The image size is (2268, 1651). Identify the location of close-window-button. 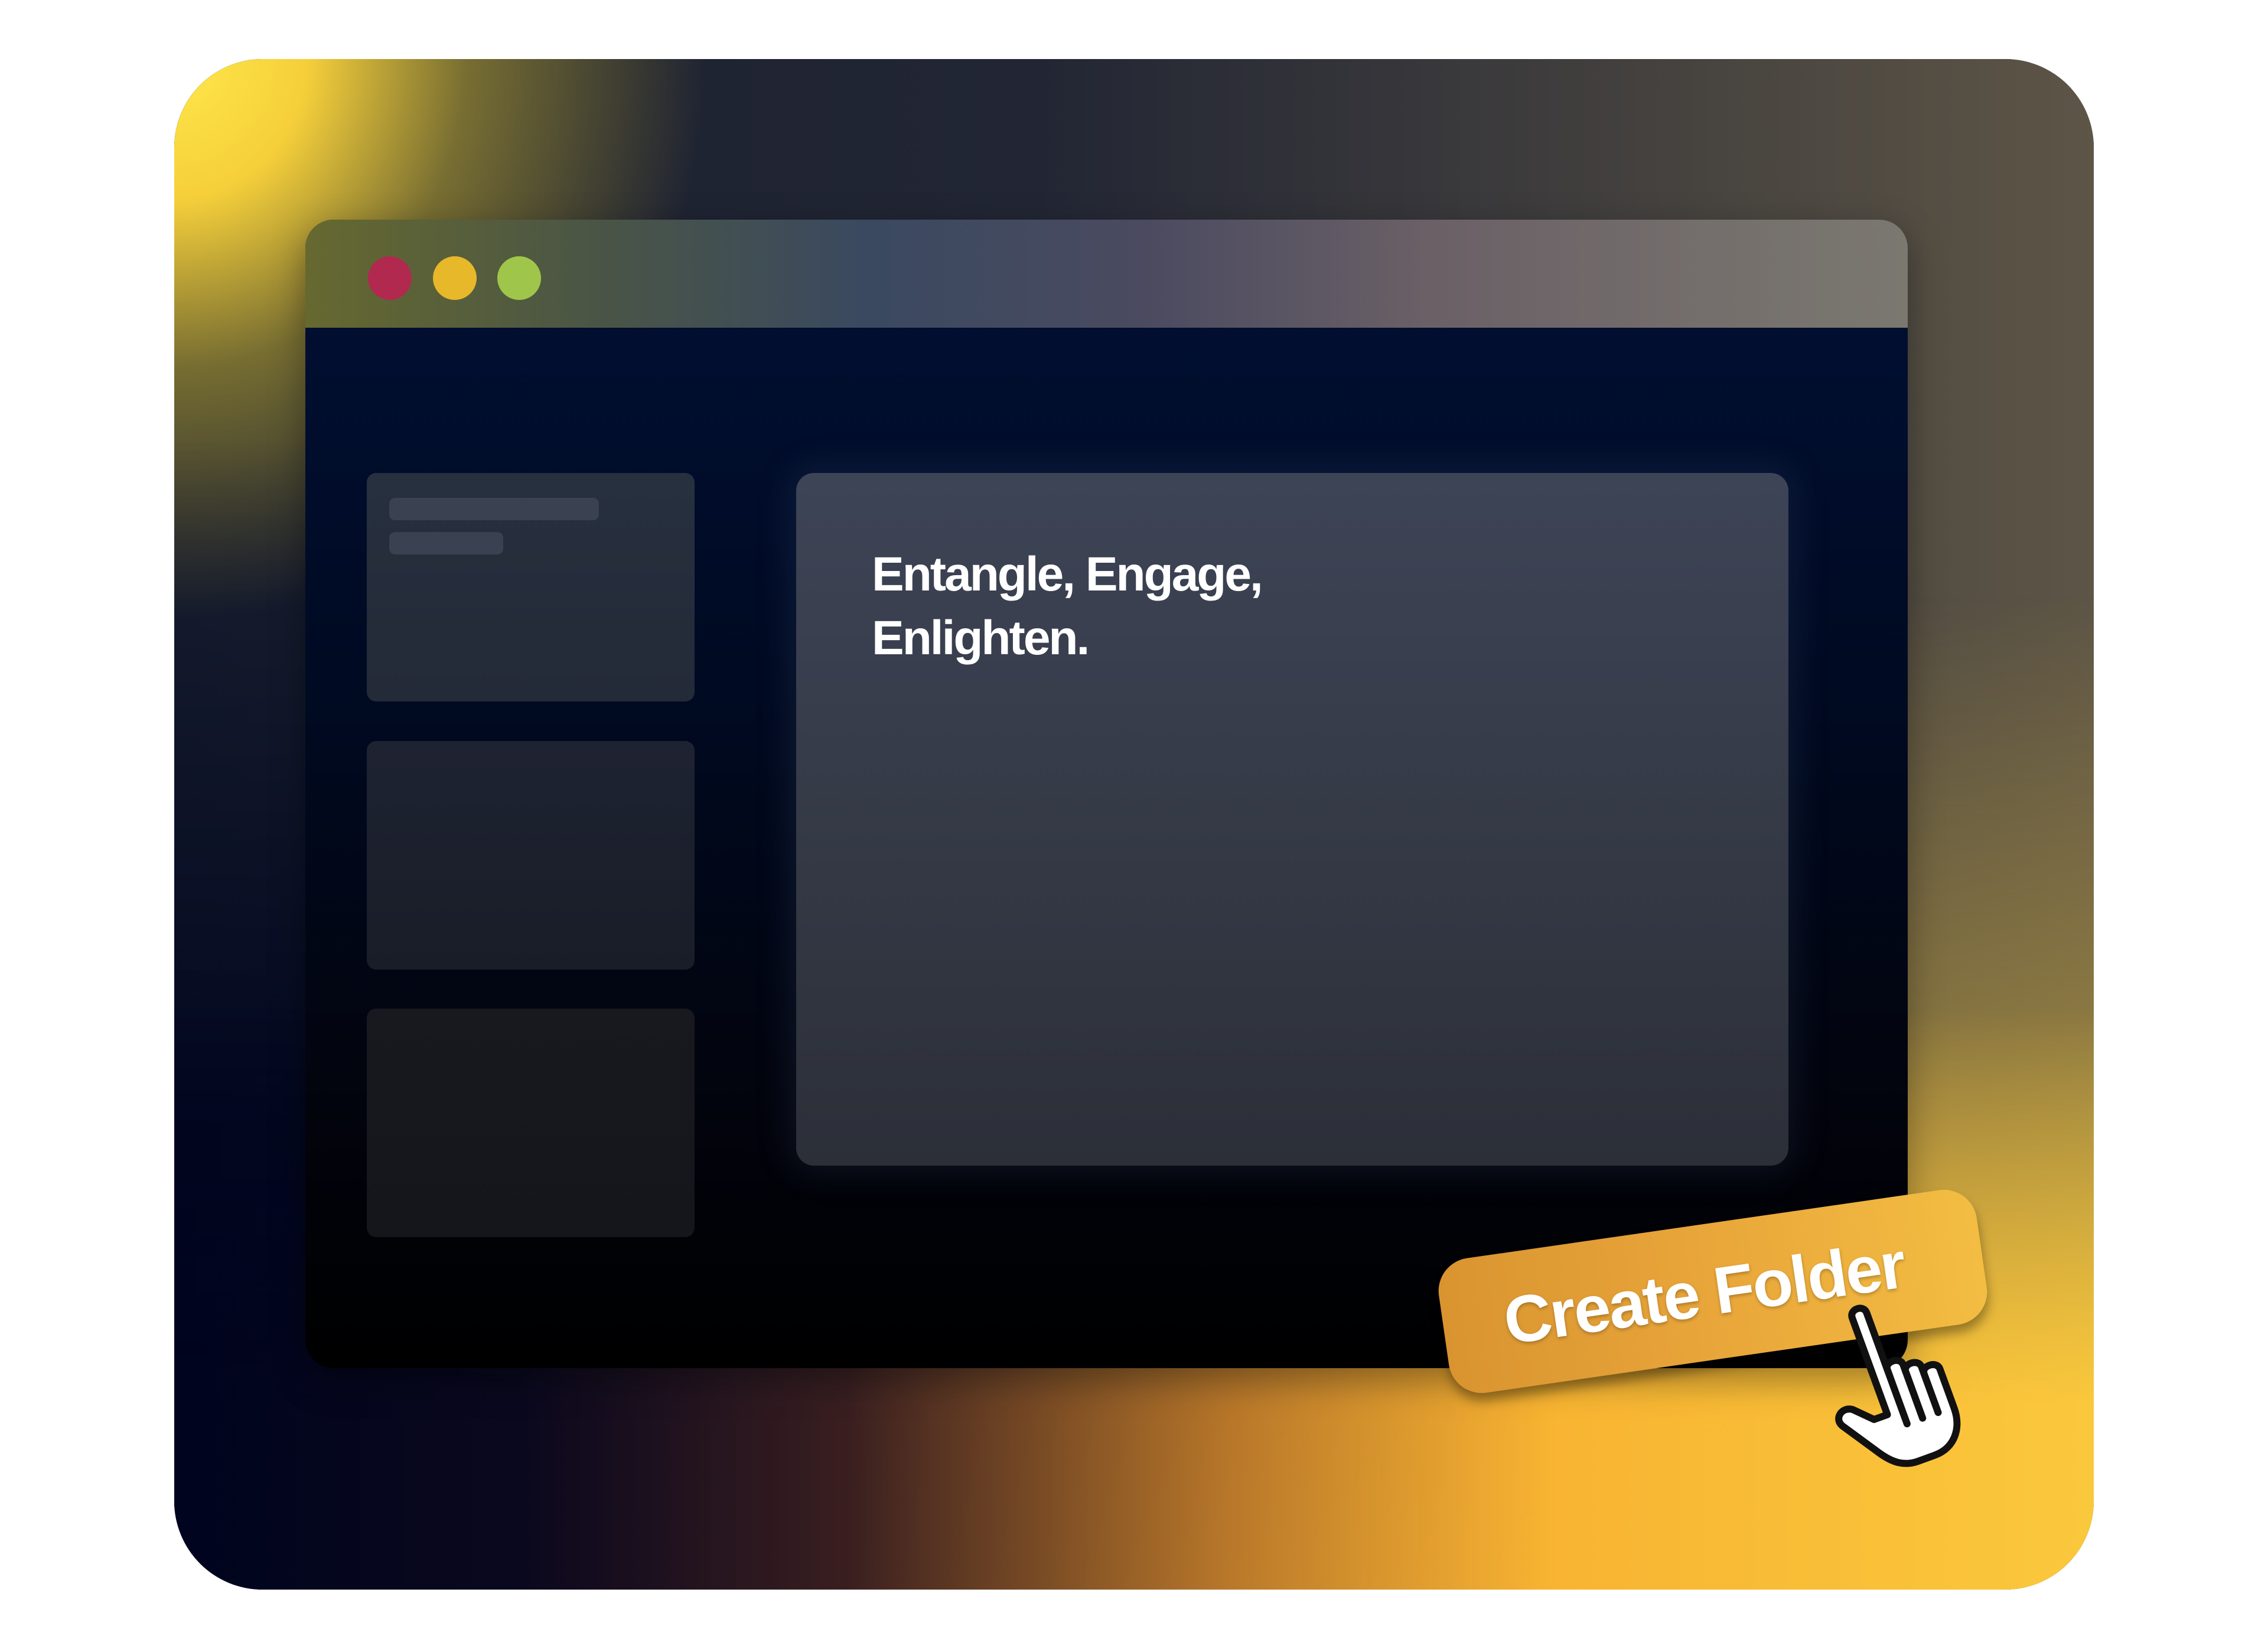
(390, 278).